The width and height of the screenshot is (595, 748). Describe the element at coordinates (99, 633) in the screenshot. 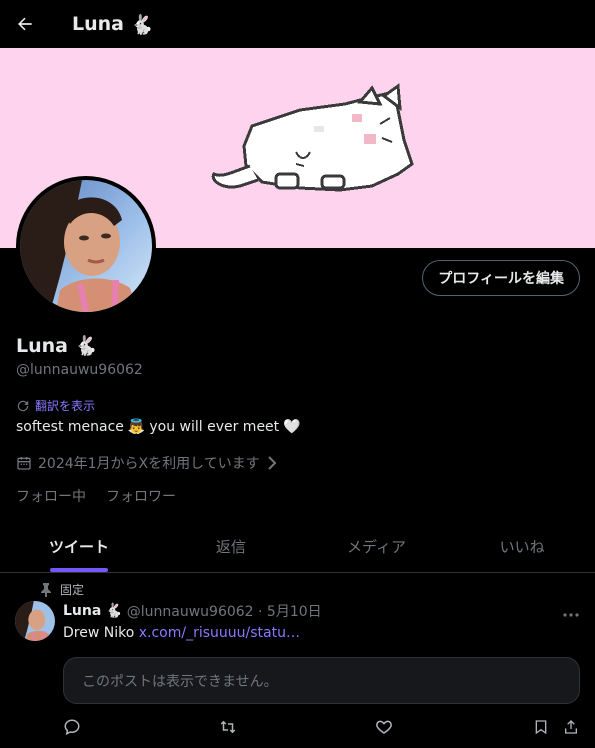

I see `tweet-body: Drew Niko` at that location.